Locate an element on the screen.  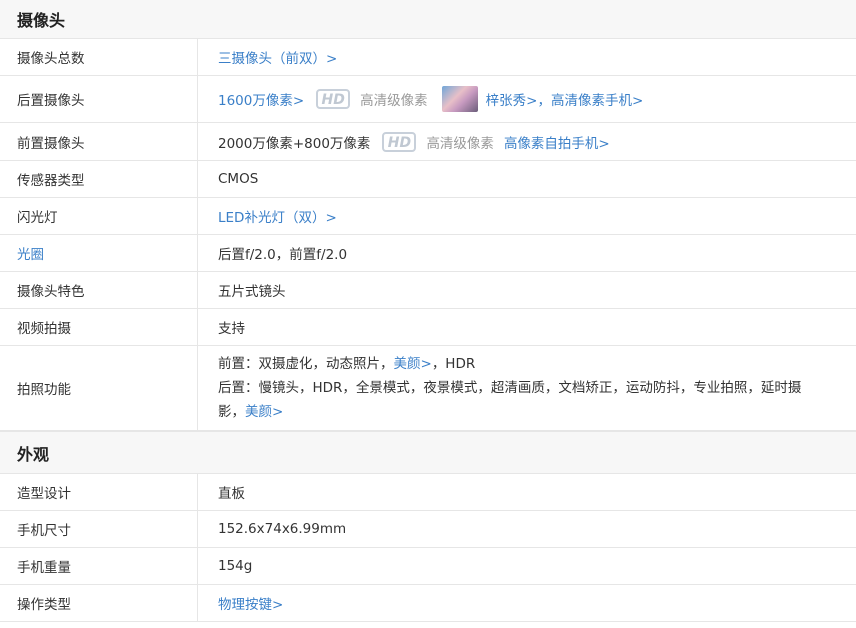
spec-row-camera-feature: 摄像头特色 五片式镜头 is located at coordinates (428, 290).